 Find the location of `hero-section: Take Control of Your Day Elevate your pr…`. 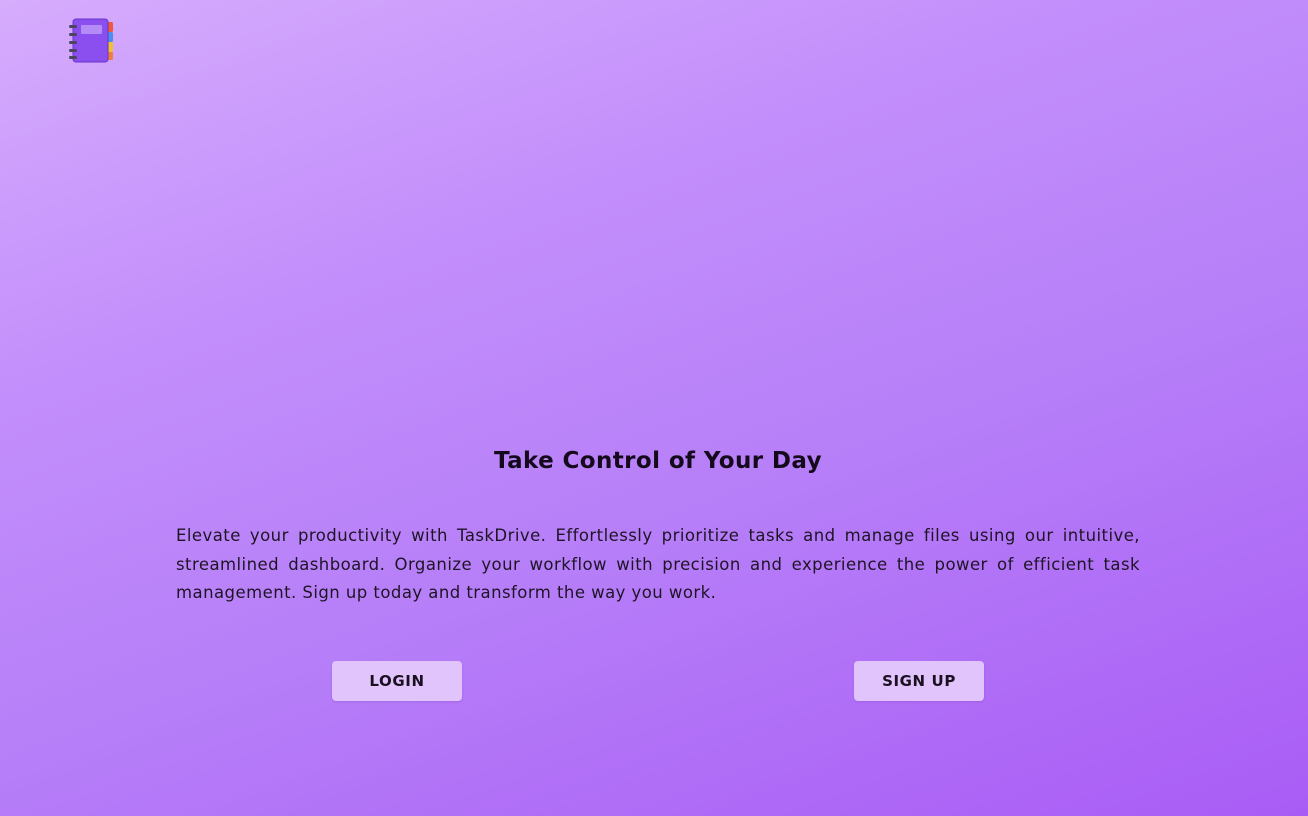

hero-section: Take Control of Your Day Elevate your pr… is located at coordinates (658, 528).